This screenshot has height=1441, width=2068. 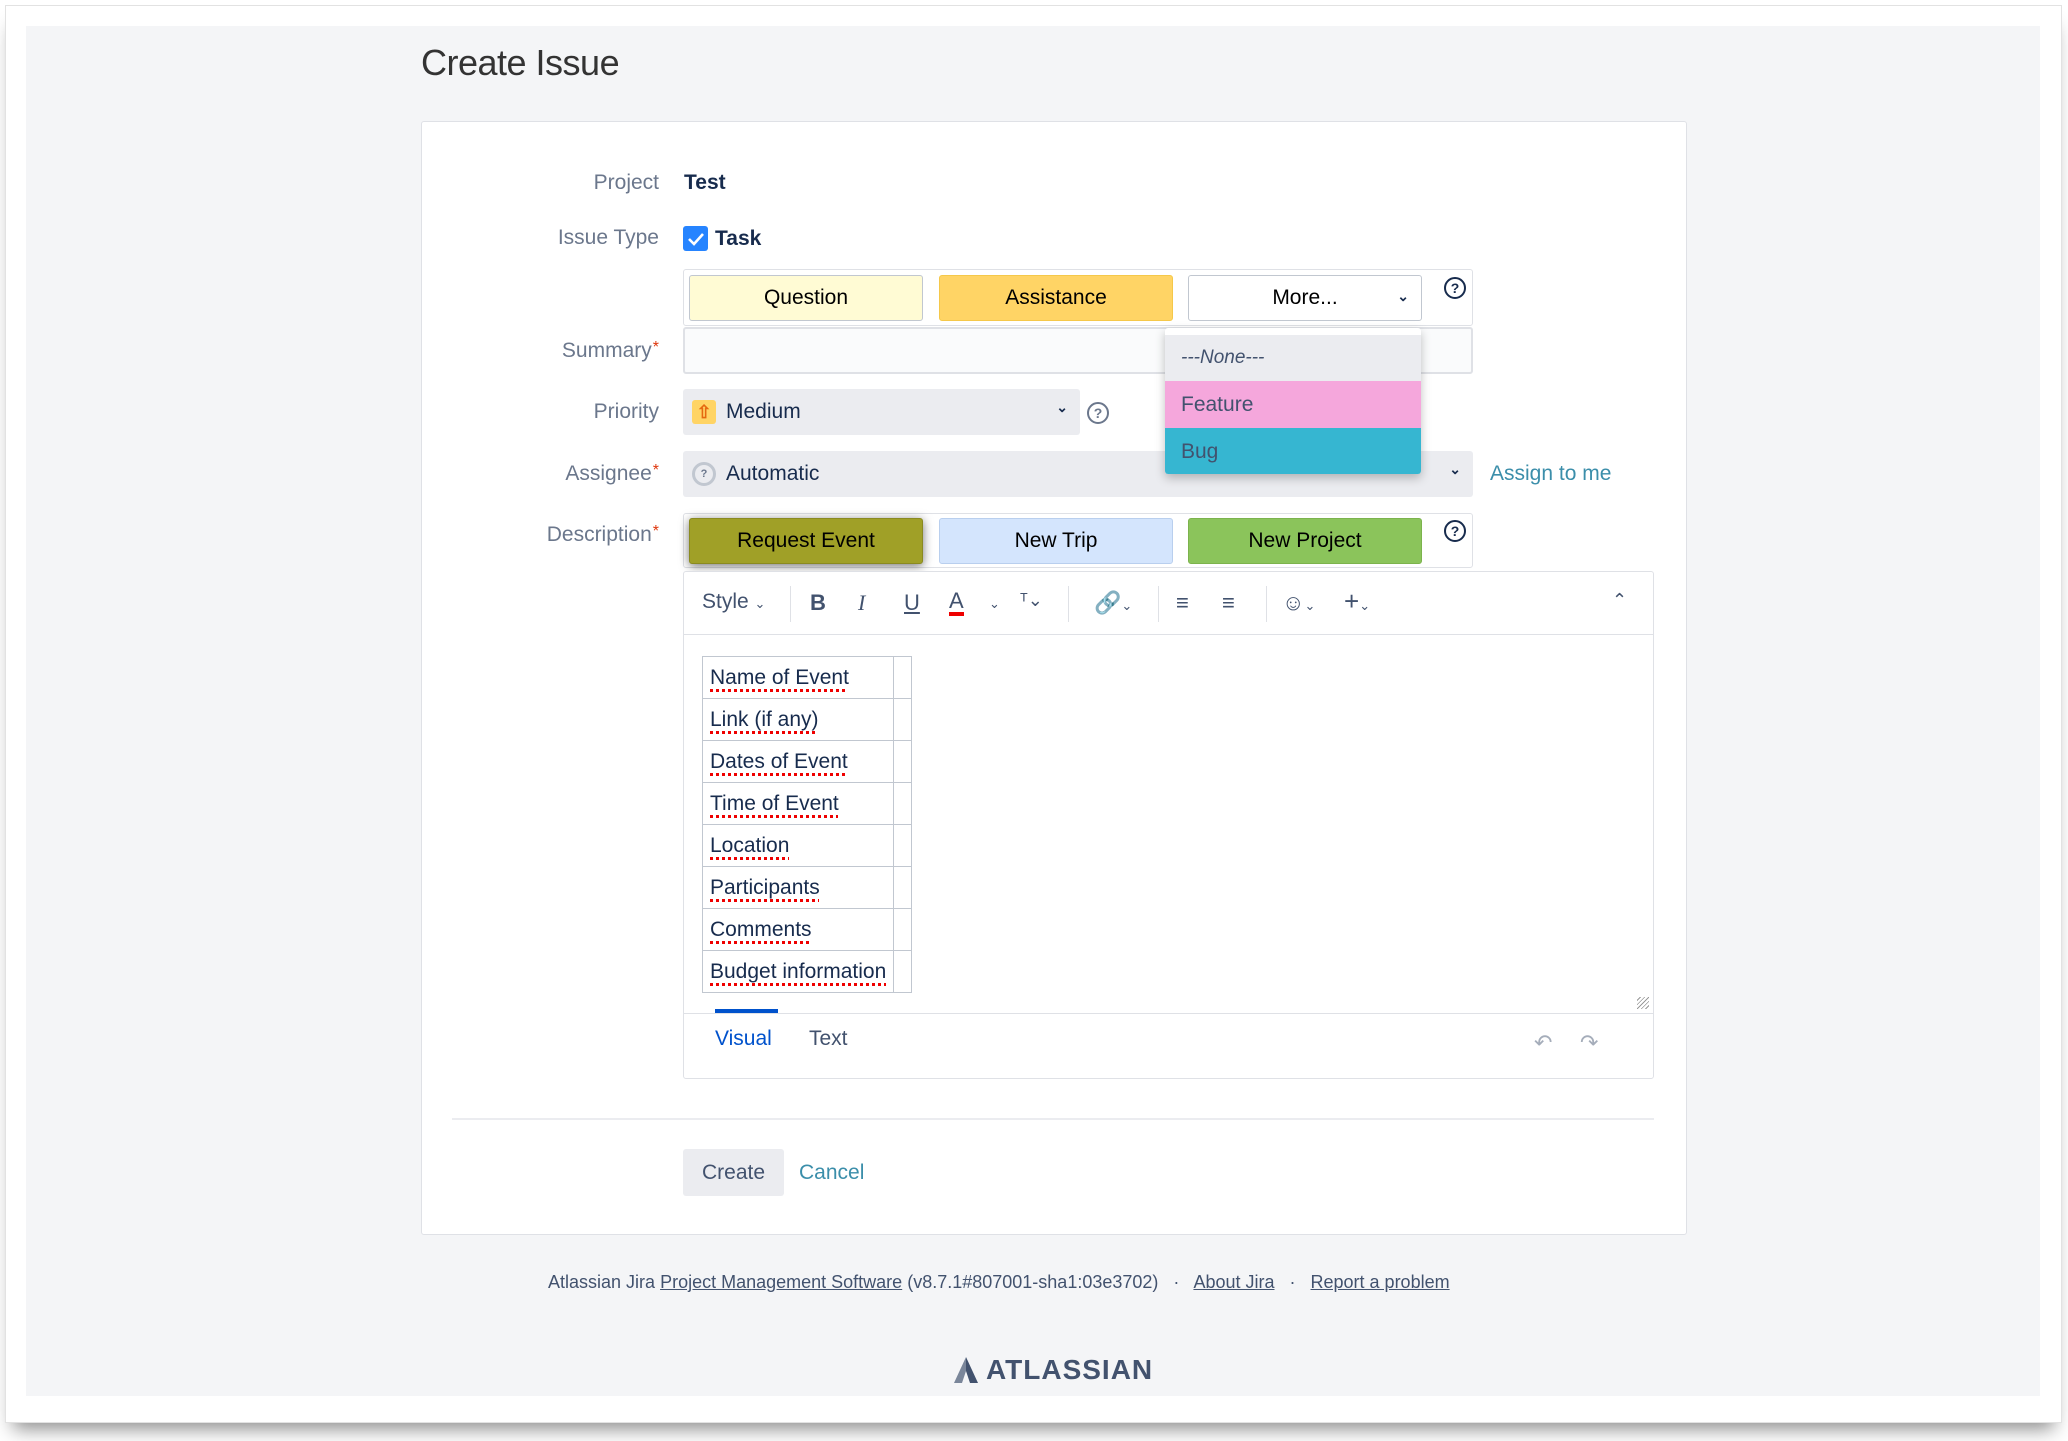 What do you see at coordinates (743, 1039) in the screenshot?
I see `tab-visual: Visual` at bounding box center [743, 1039].